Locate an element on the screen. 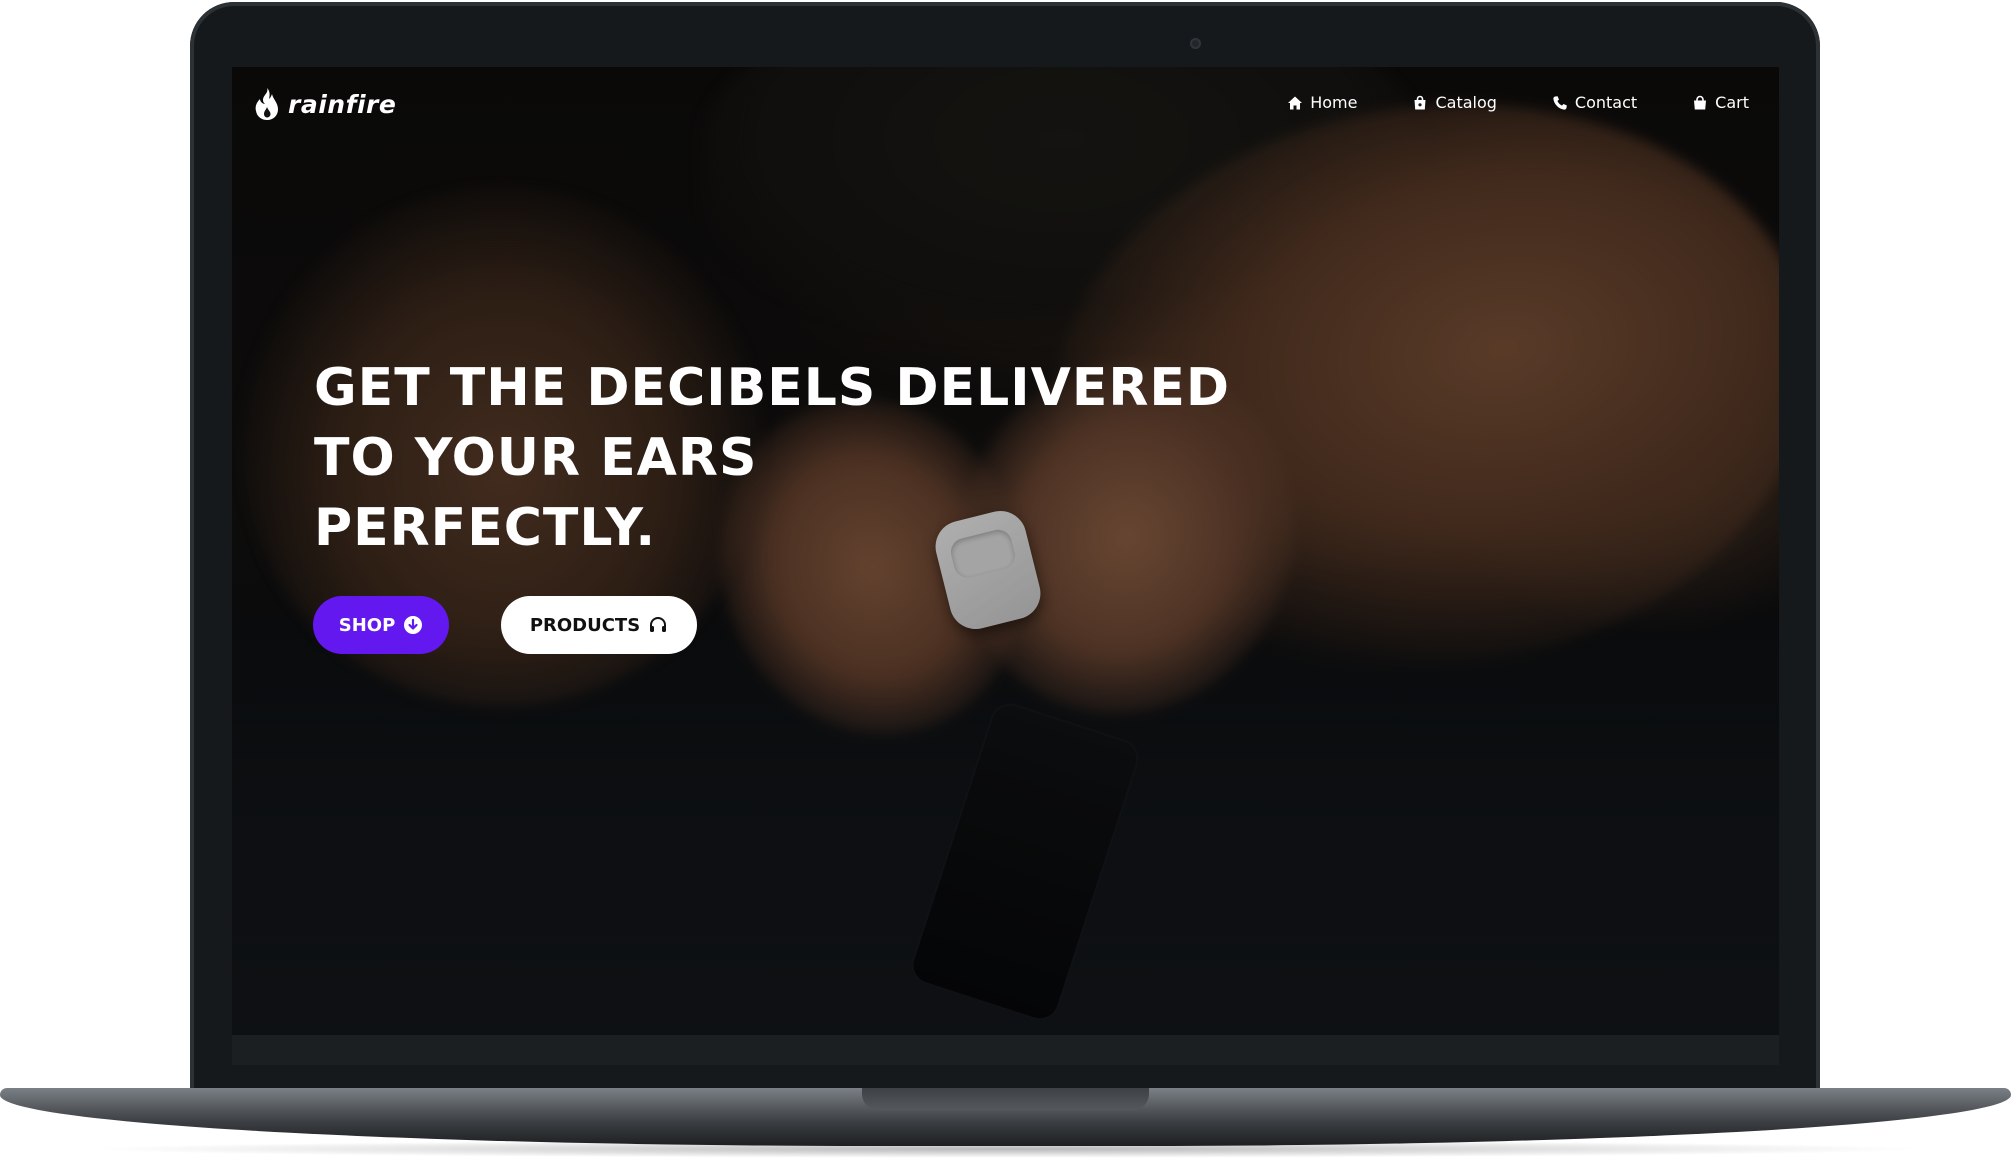  arrow-down-circle-icon is located at coordinates (413, 625).